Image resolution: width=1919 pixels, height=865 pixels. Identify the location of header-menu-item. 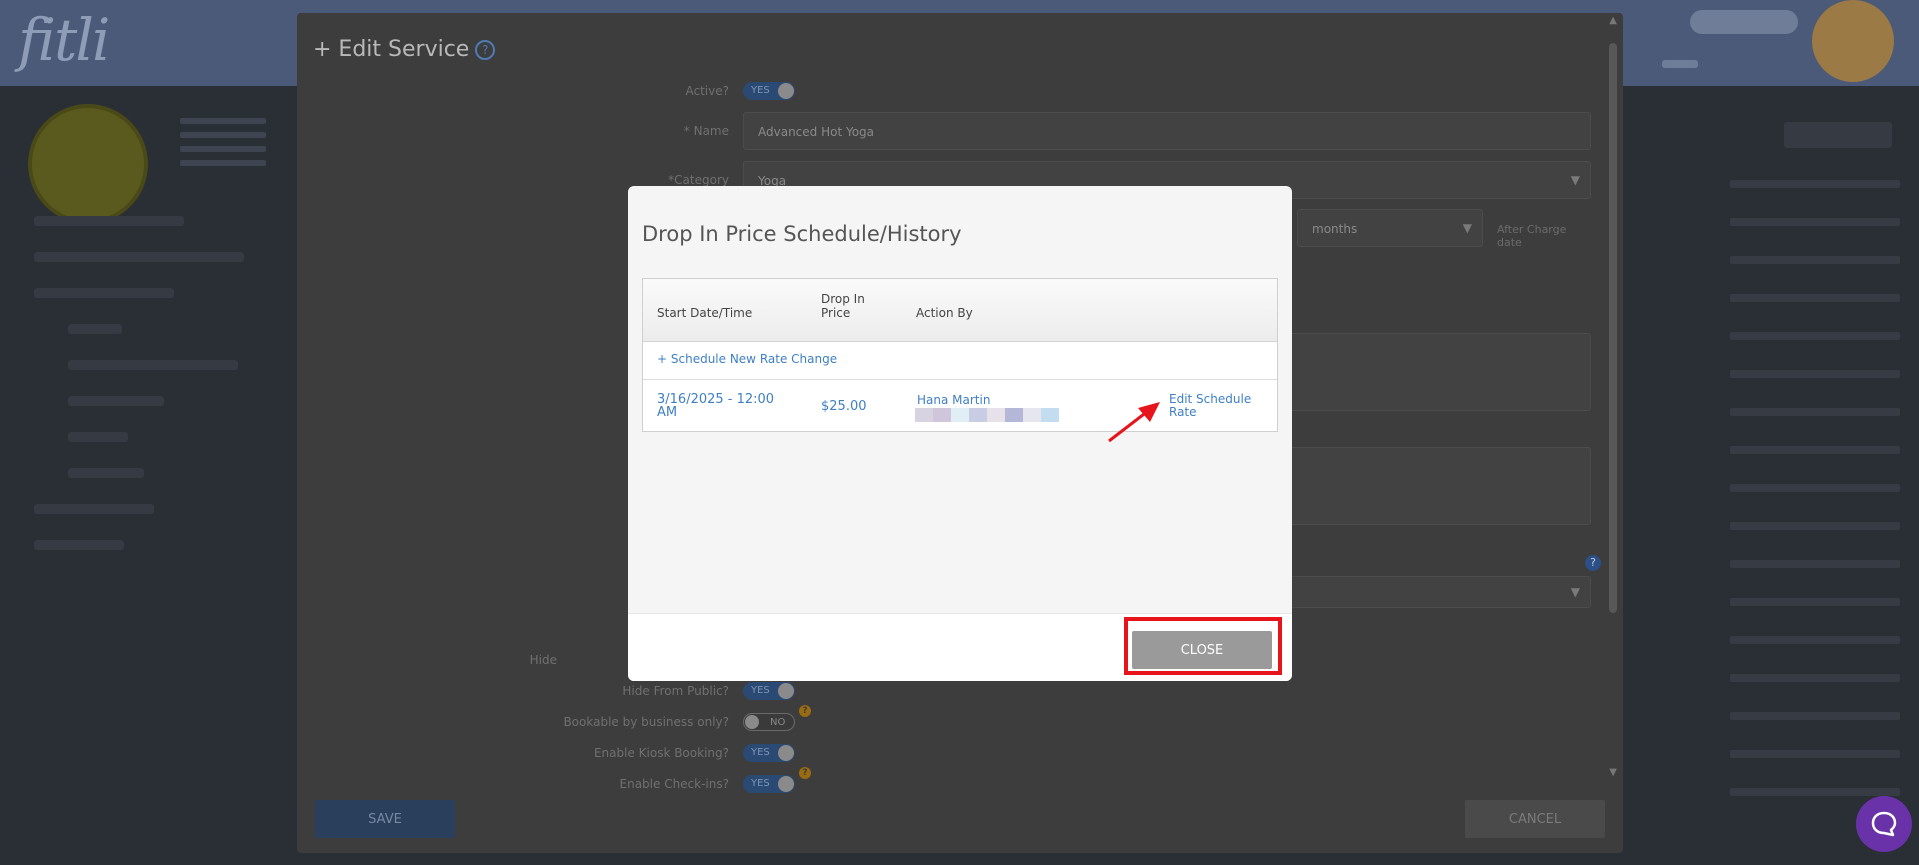
(1680, 64).